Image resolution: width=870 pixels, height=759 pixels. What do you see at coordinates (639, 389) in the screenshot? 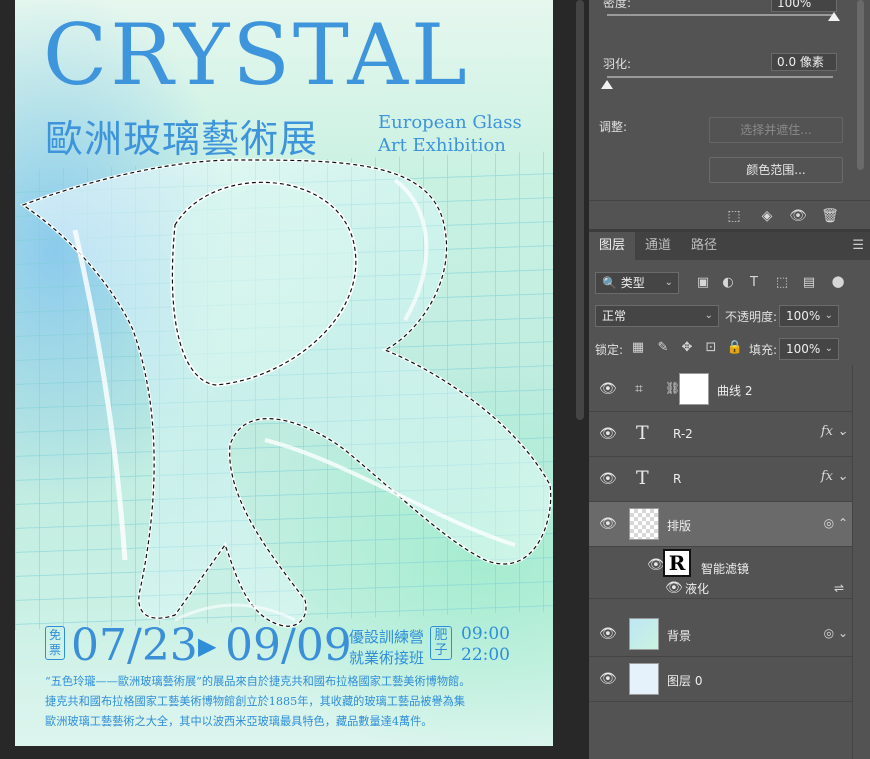
I see `curves-adjustment-icon: ⌗` at bounding box center [639, 389].